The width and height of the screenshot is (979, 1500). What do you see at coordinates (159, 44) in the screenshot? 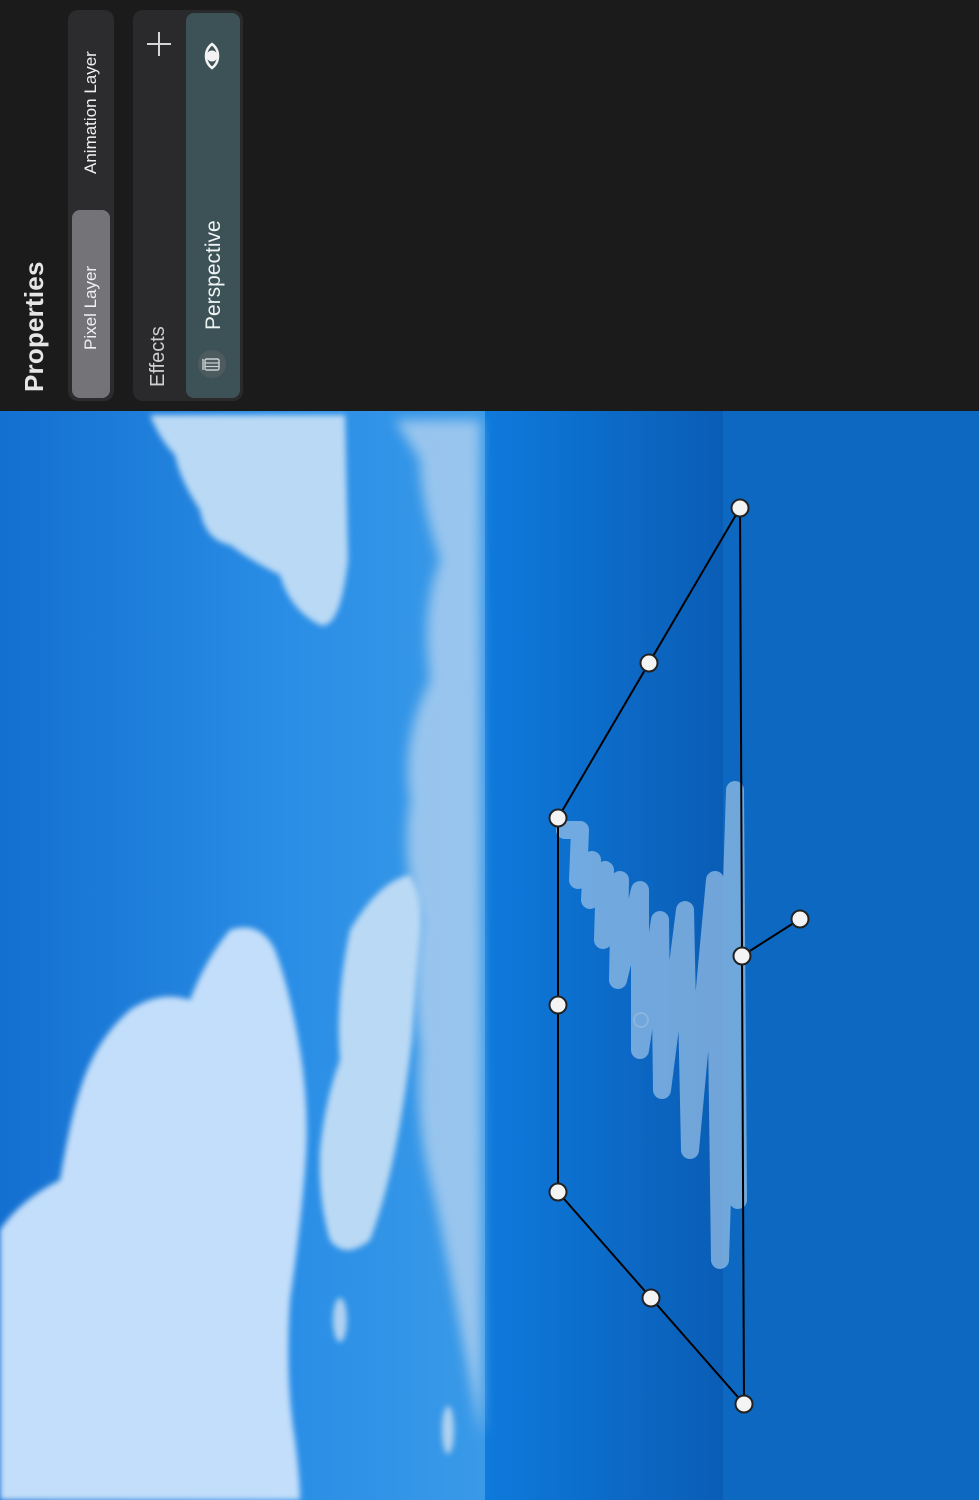
I see `plus-icon` at bounding box center [159, 44].